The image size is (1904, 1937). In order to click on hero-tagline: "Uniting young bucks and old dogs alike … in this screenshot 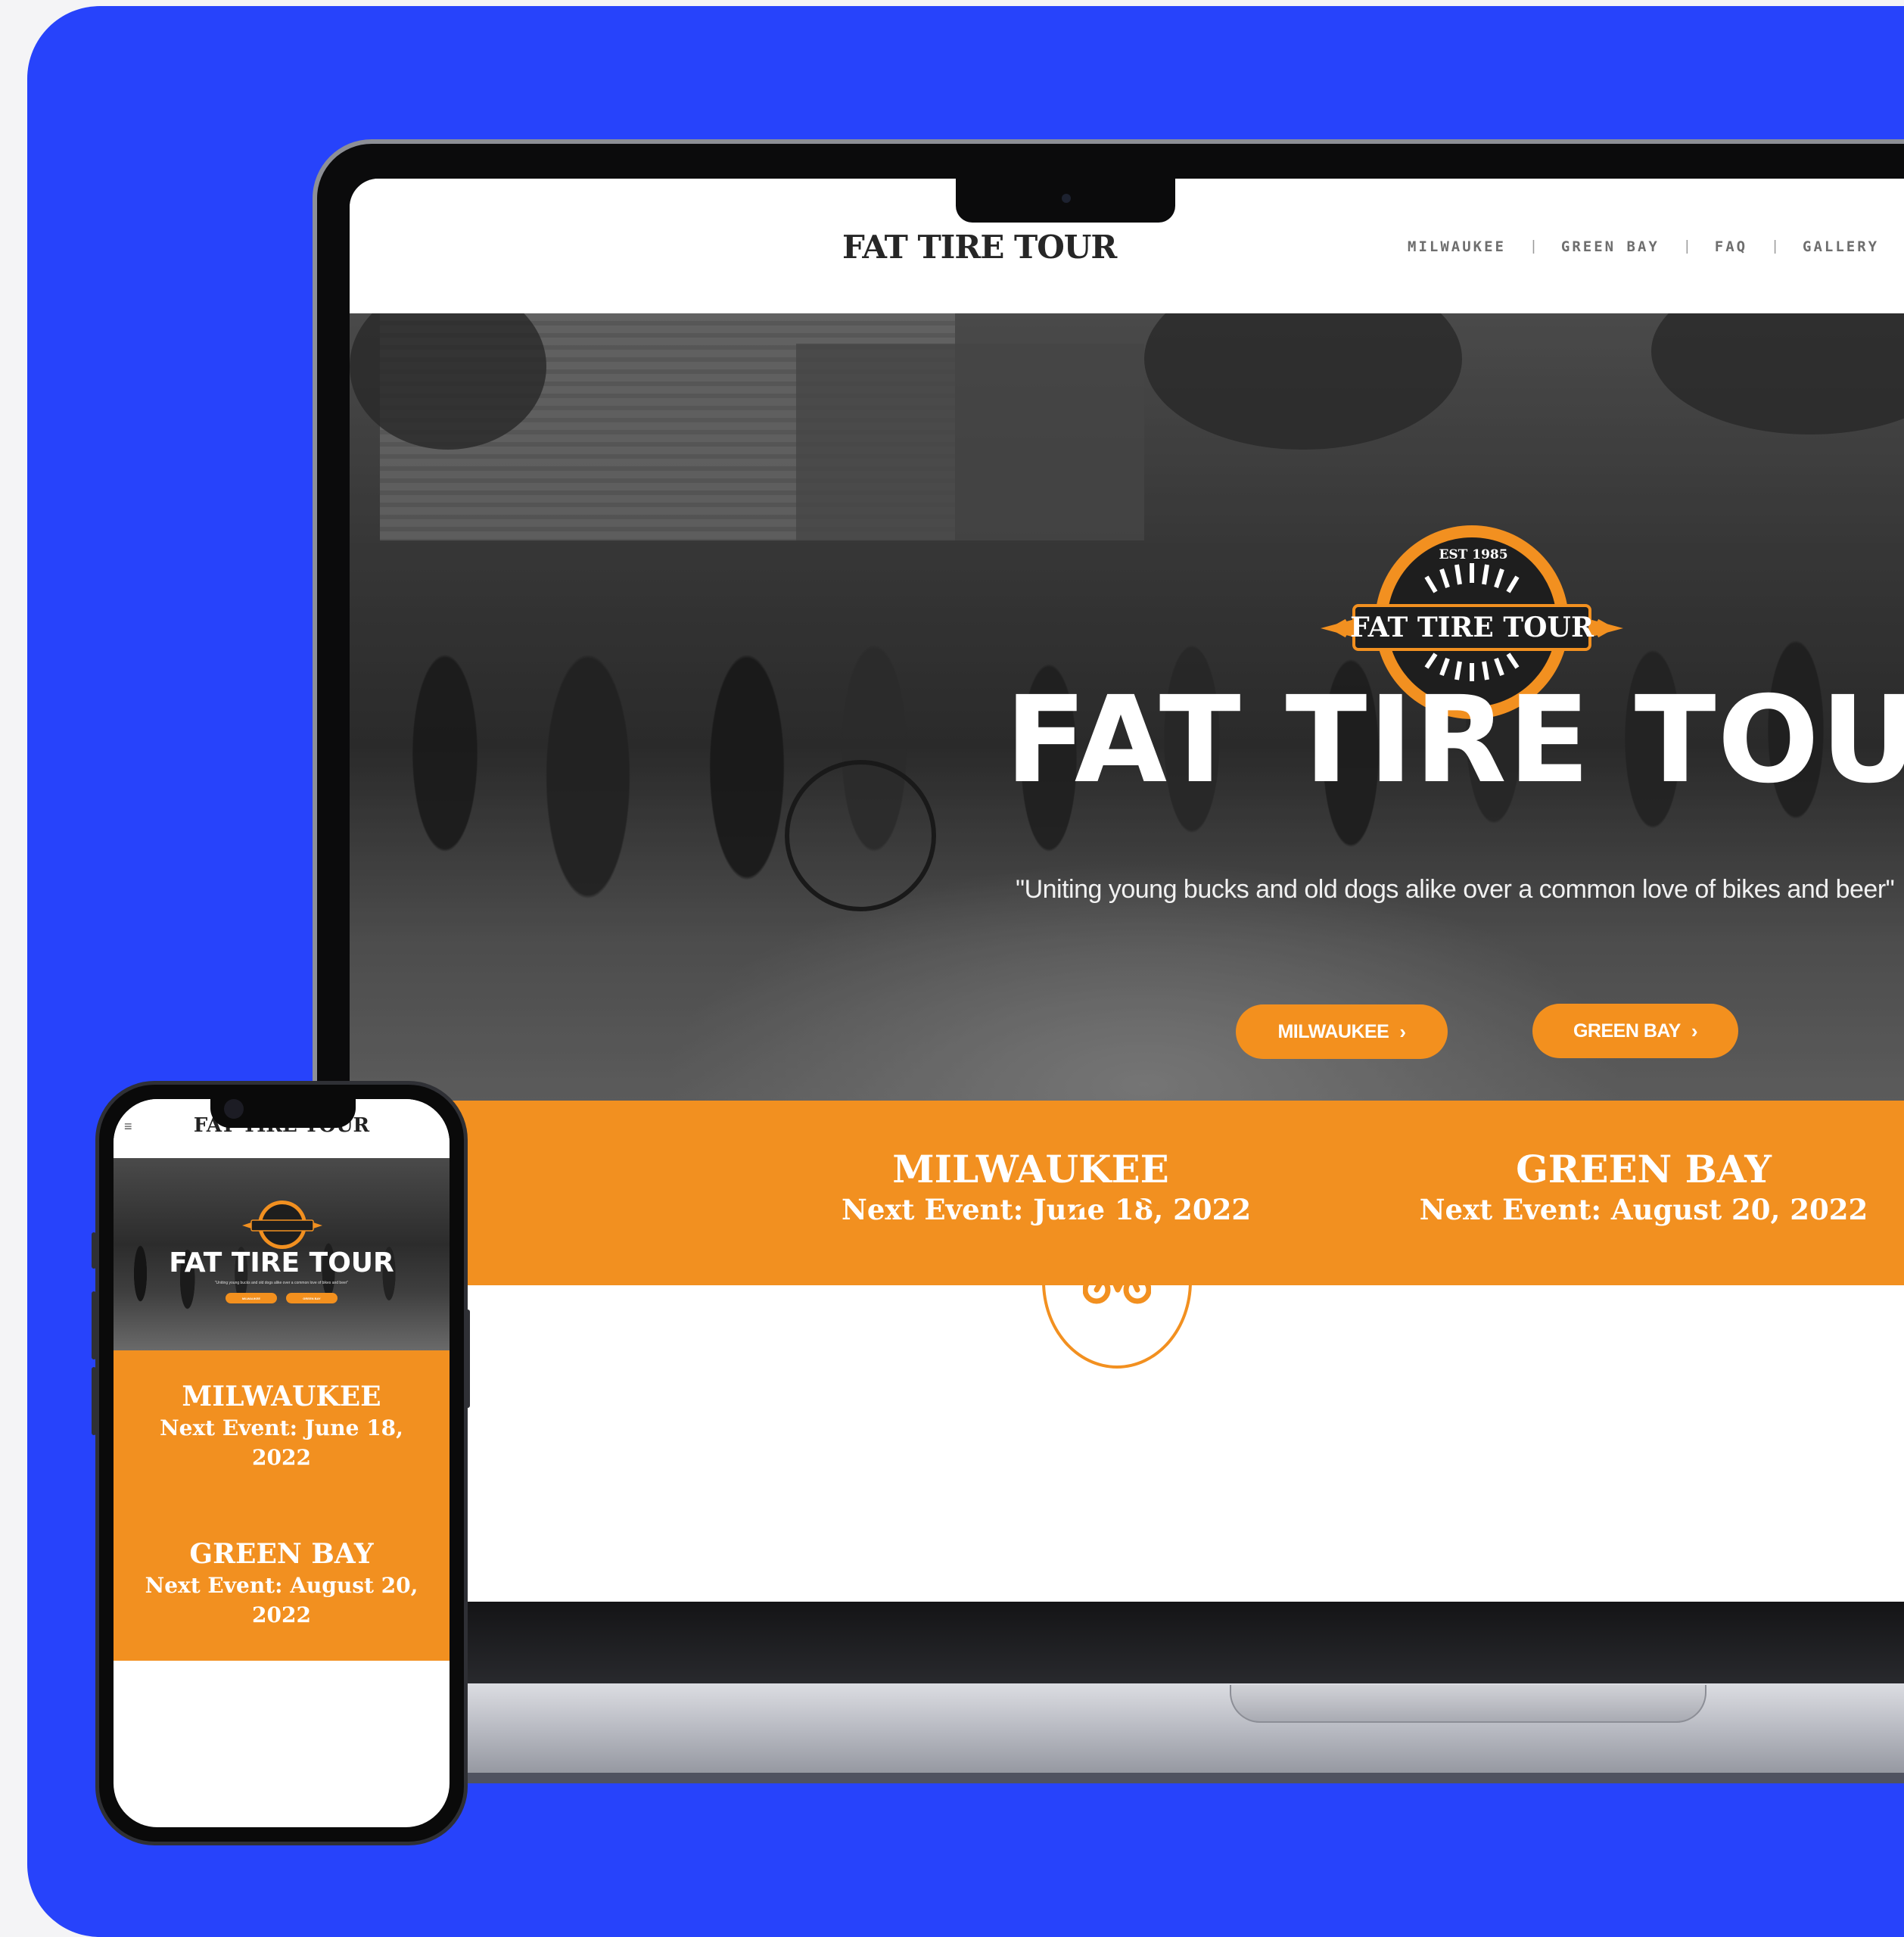, I will do `click(1456, 889)`.